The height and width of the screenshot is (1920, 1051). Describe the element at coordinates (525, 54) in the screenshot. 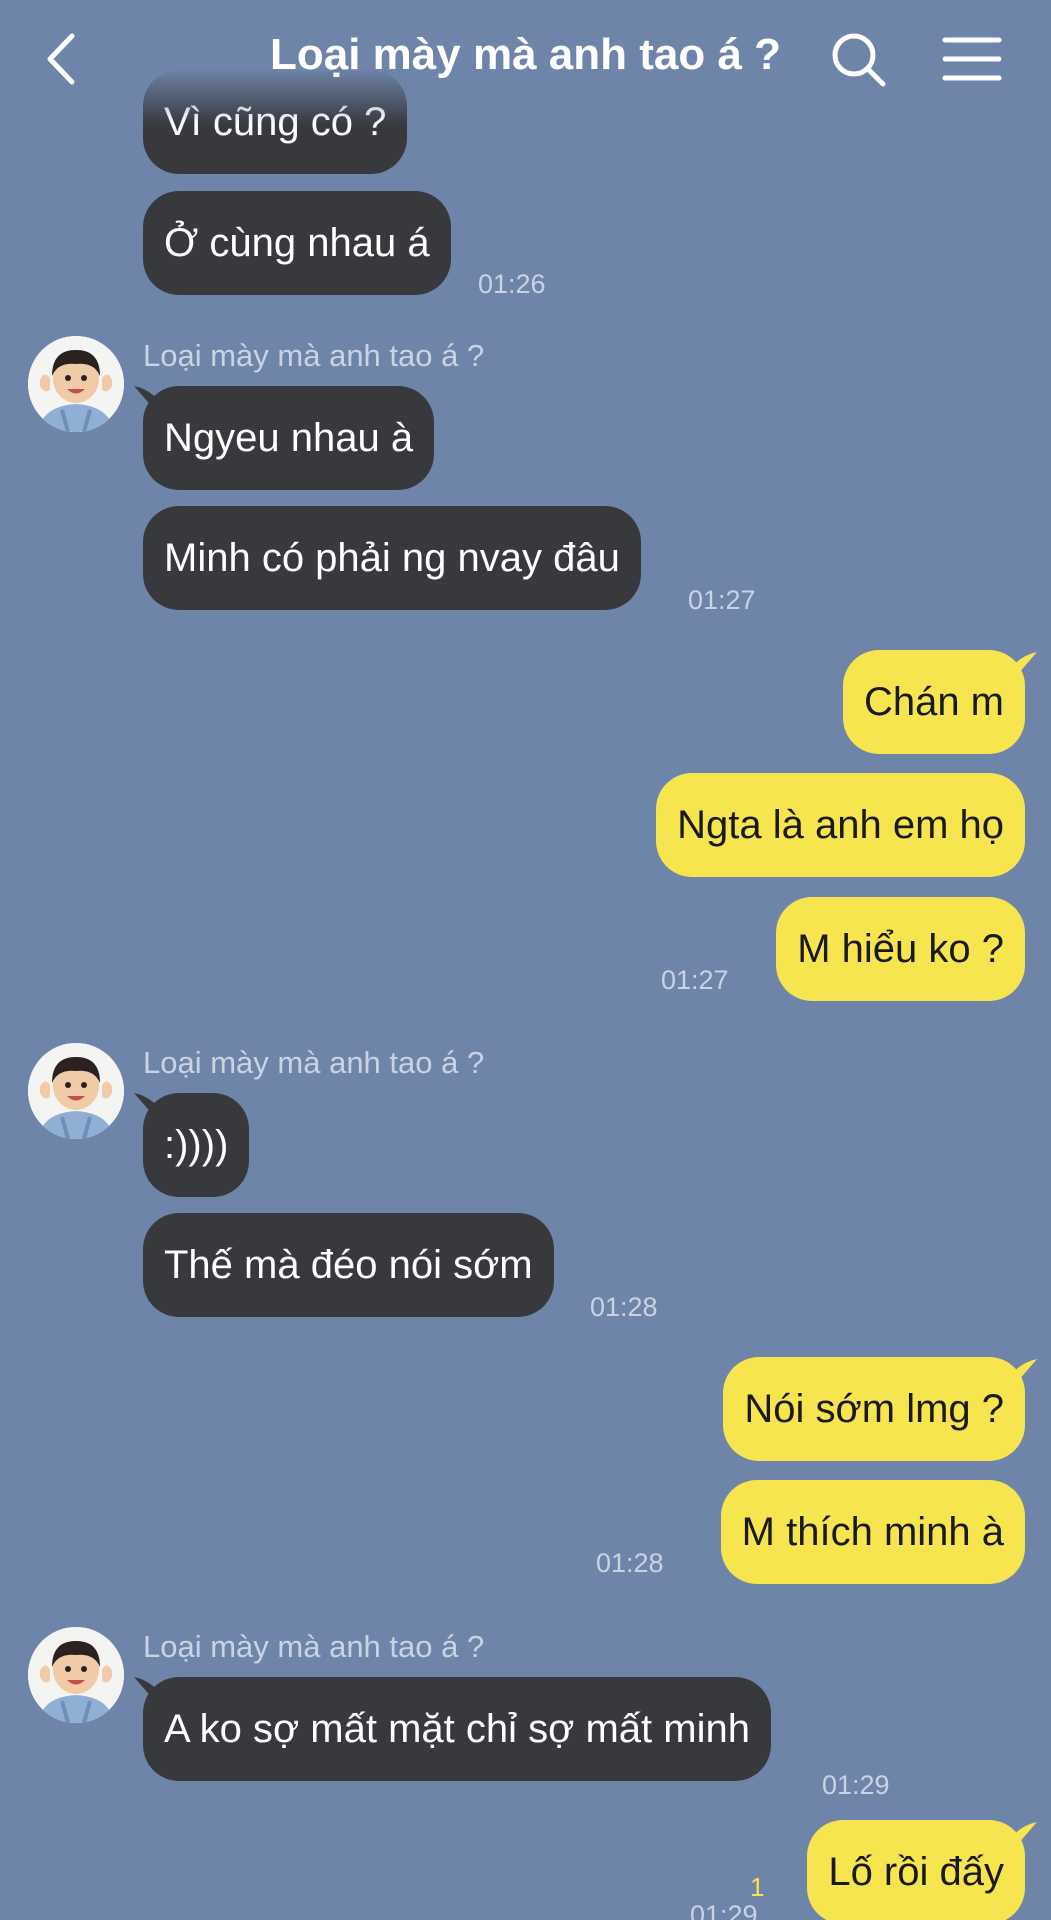

I see `chat-title: Loại mày mà anh tao á ?` at that location.